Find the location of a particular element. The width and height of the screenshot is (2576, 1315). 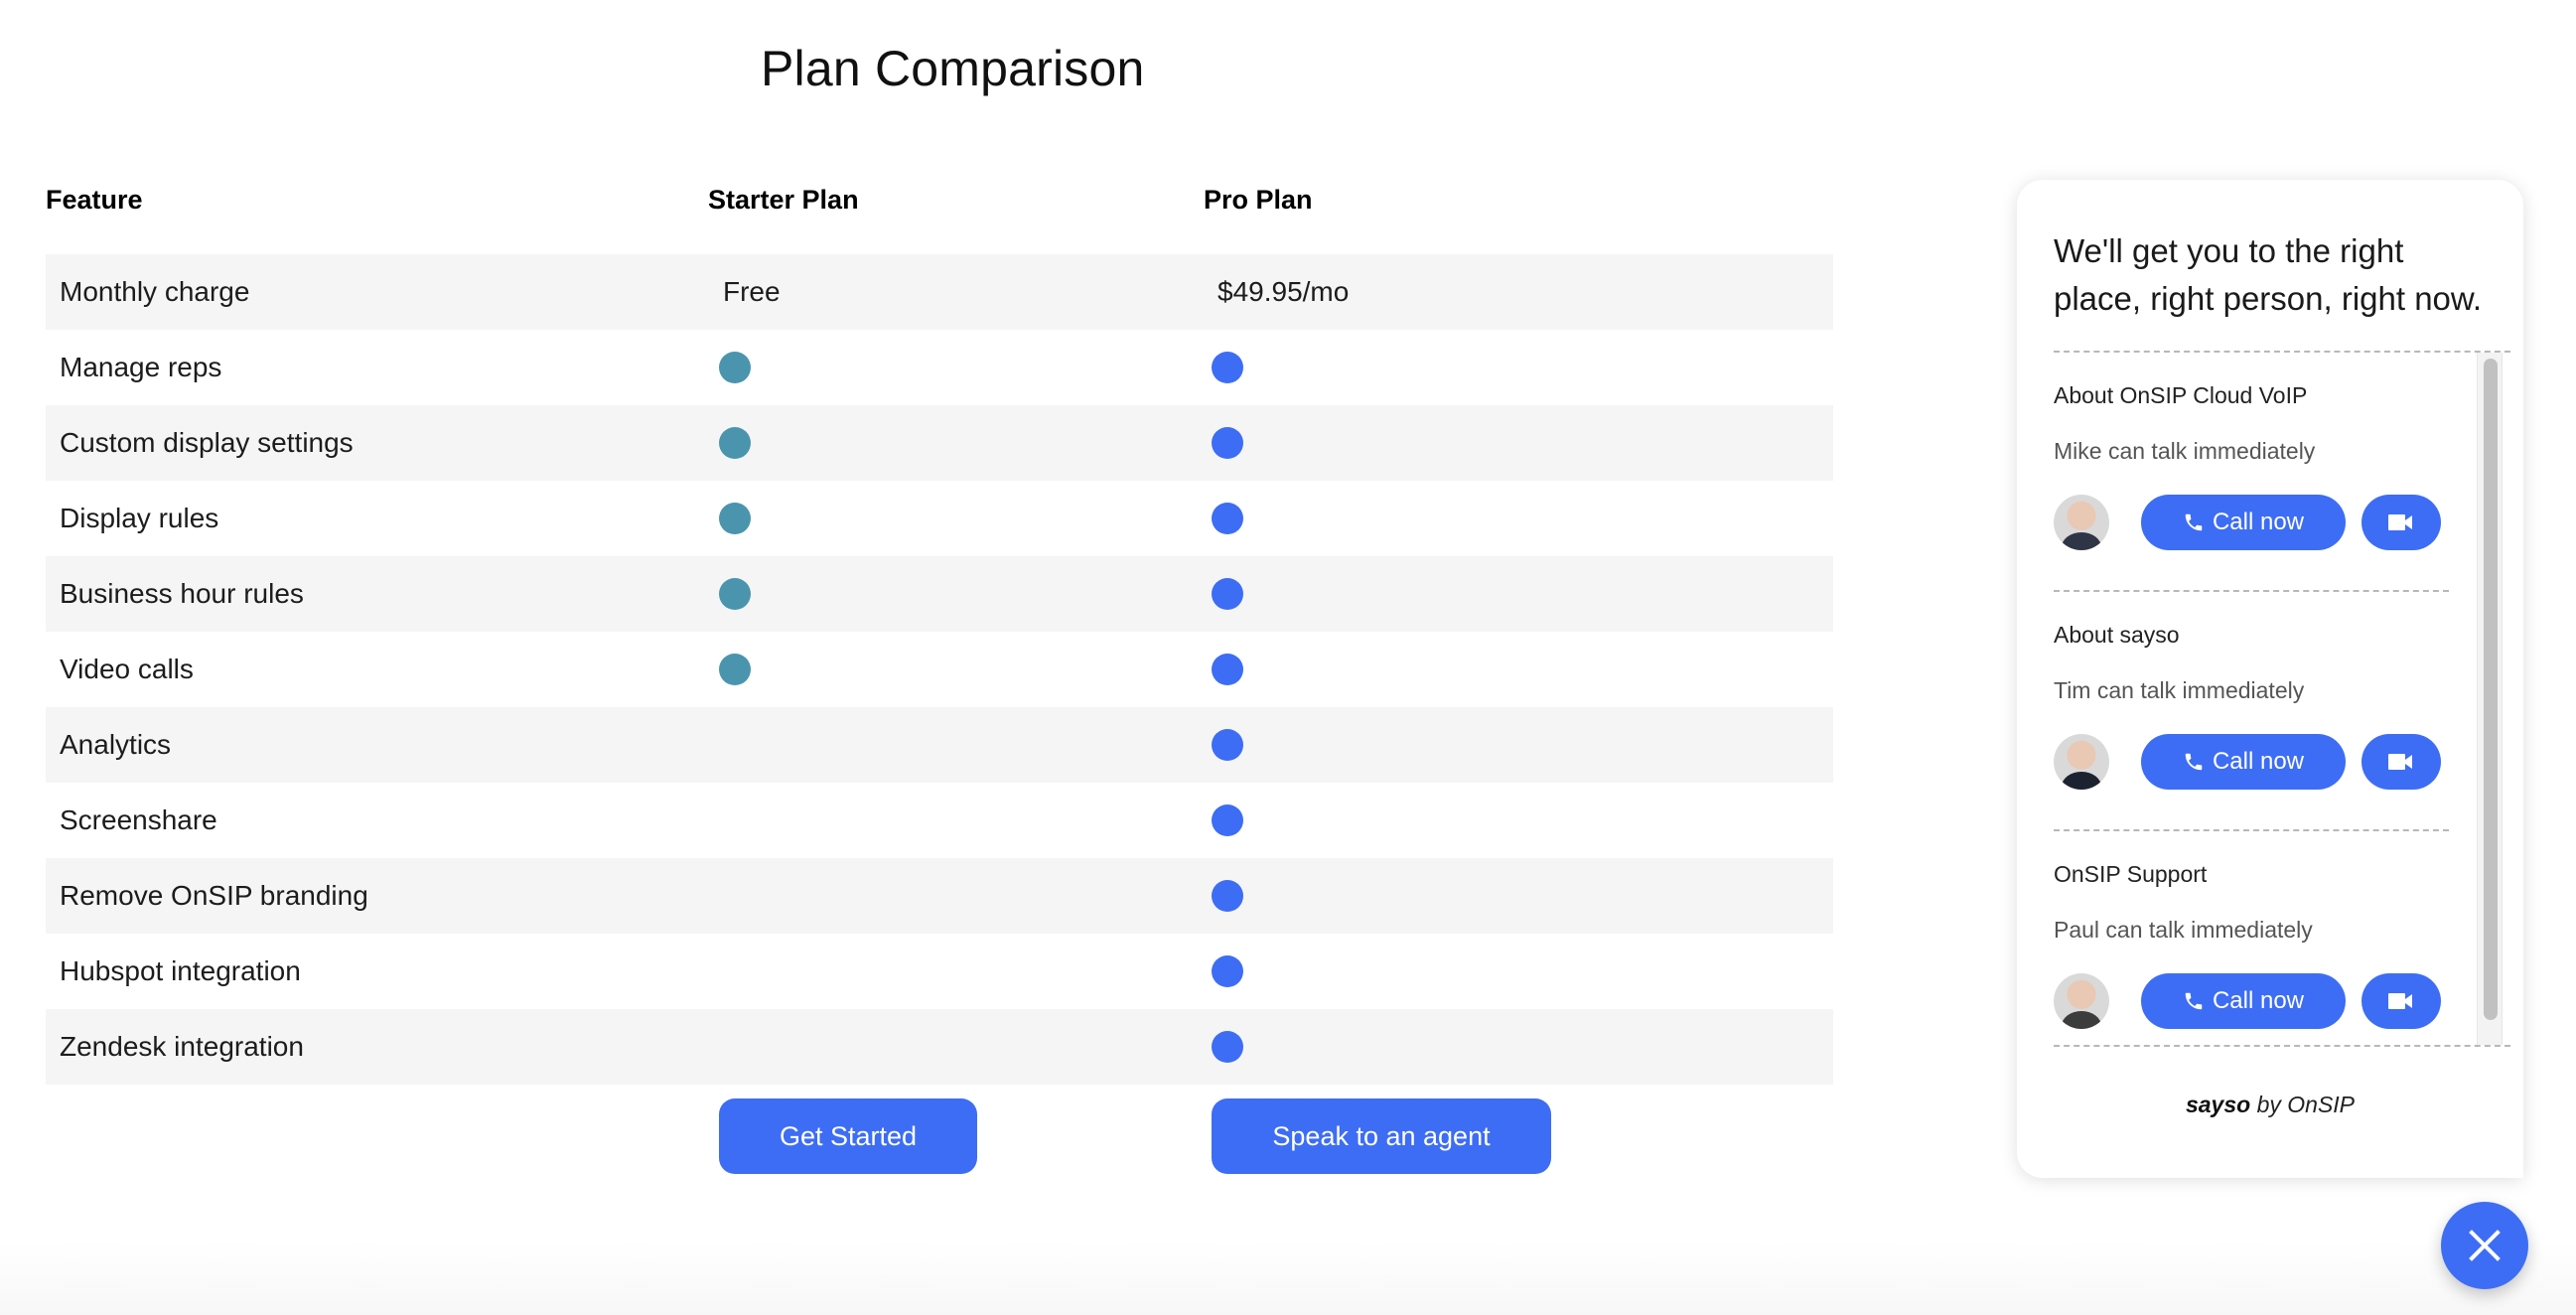

table-row: Analytics is located at coordinates (939, 745).